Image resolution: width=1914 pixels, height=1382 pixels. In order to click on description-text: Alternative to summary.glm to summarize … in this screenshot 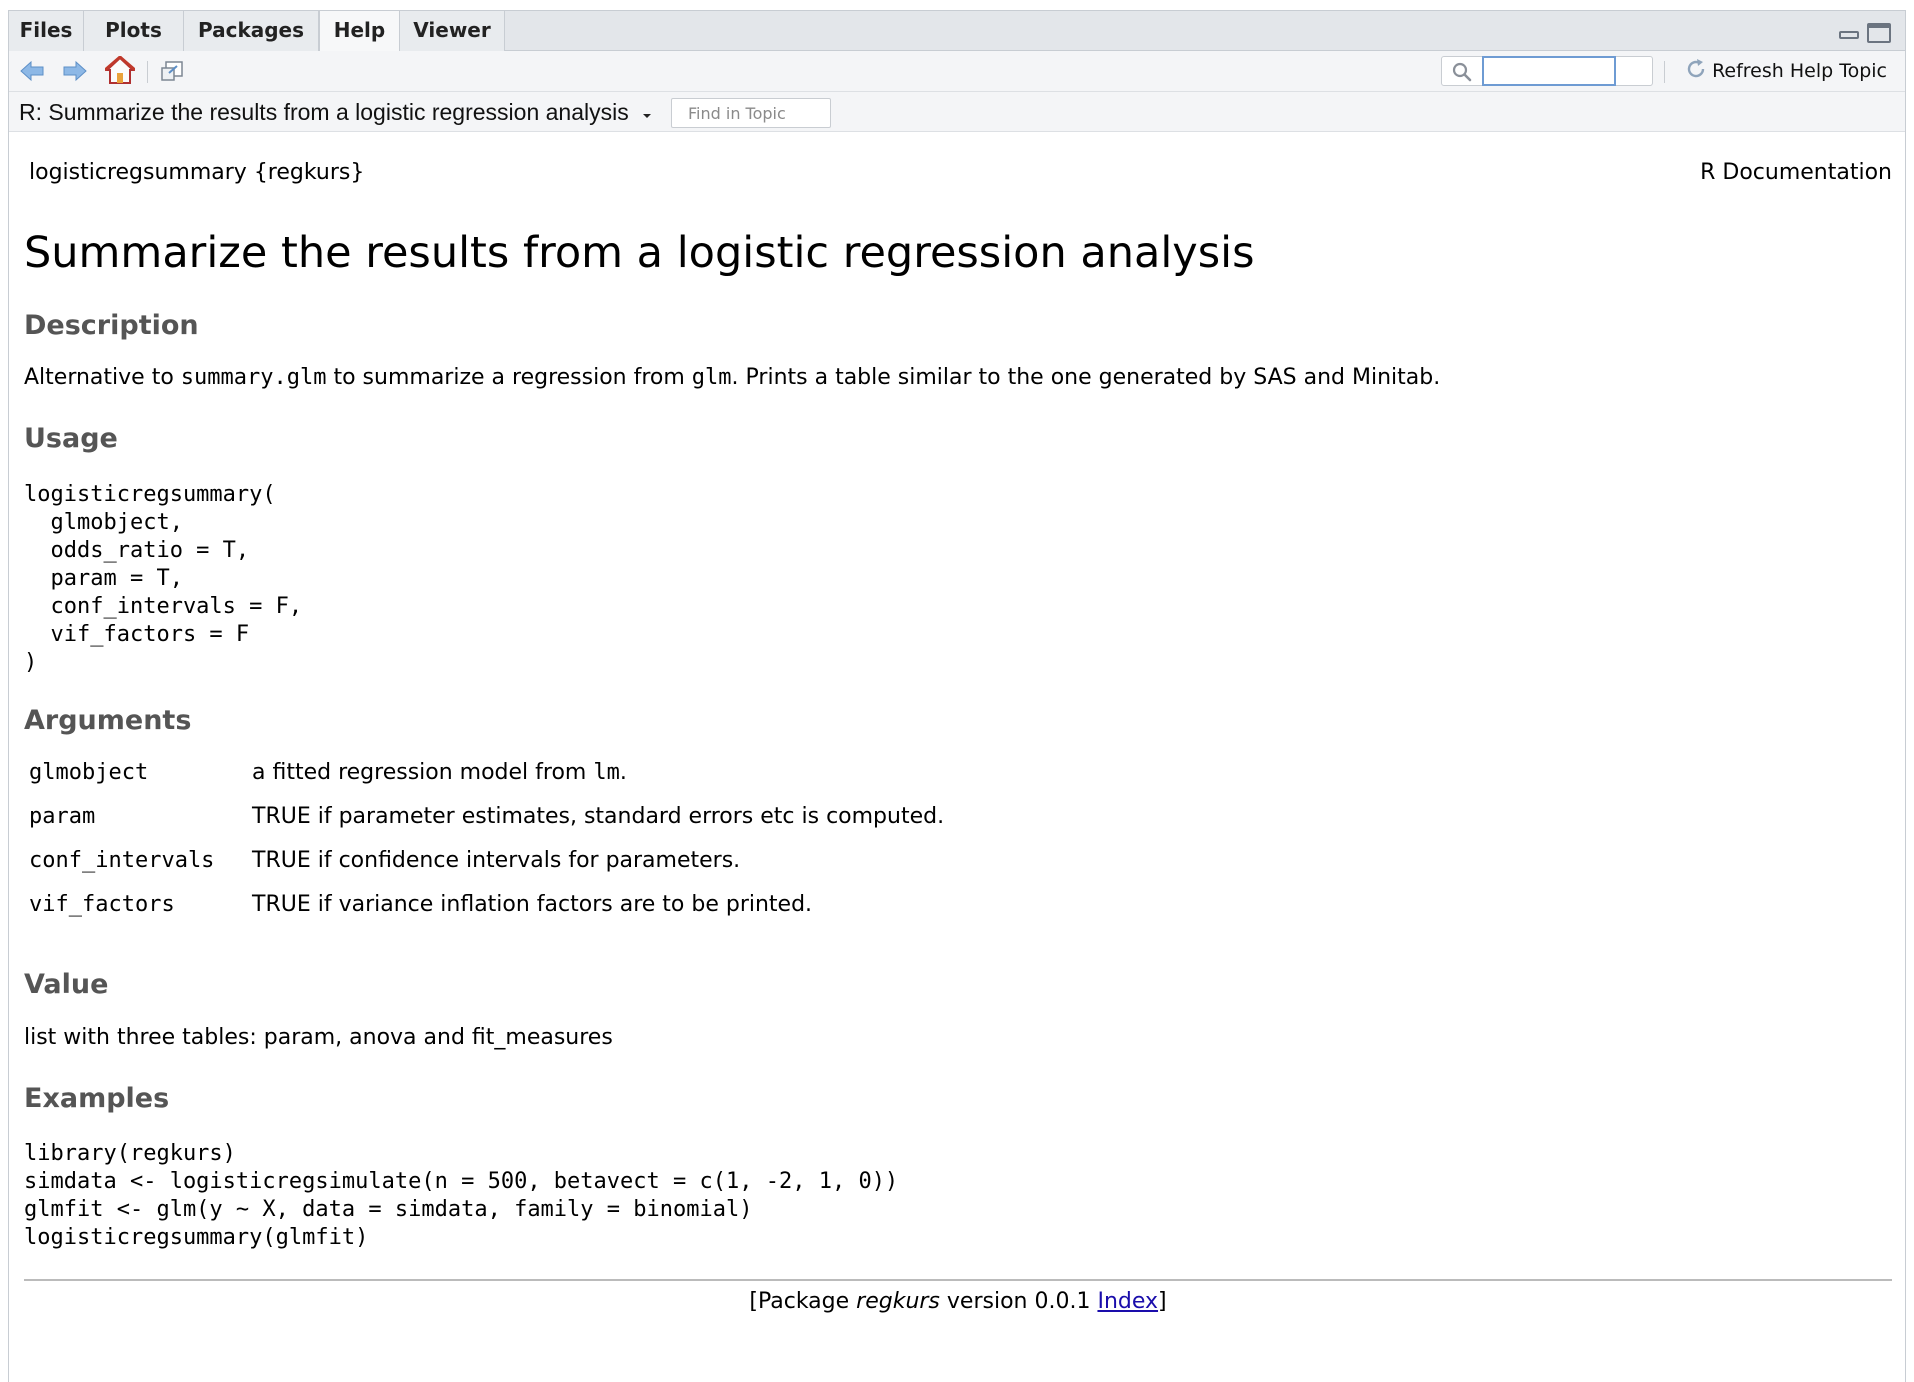, I will do `click(732, 377)`.